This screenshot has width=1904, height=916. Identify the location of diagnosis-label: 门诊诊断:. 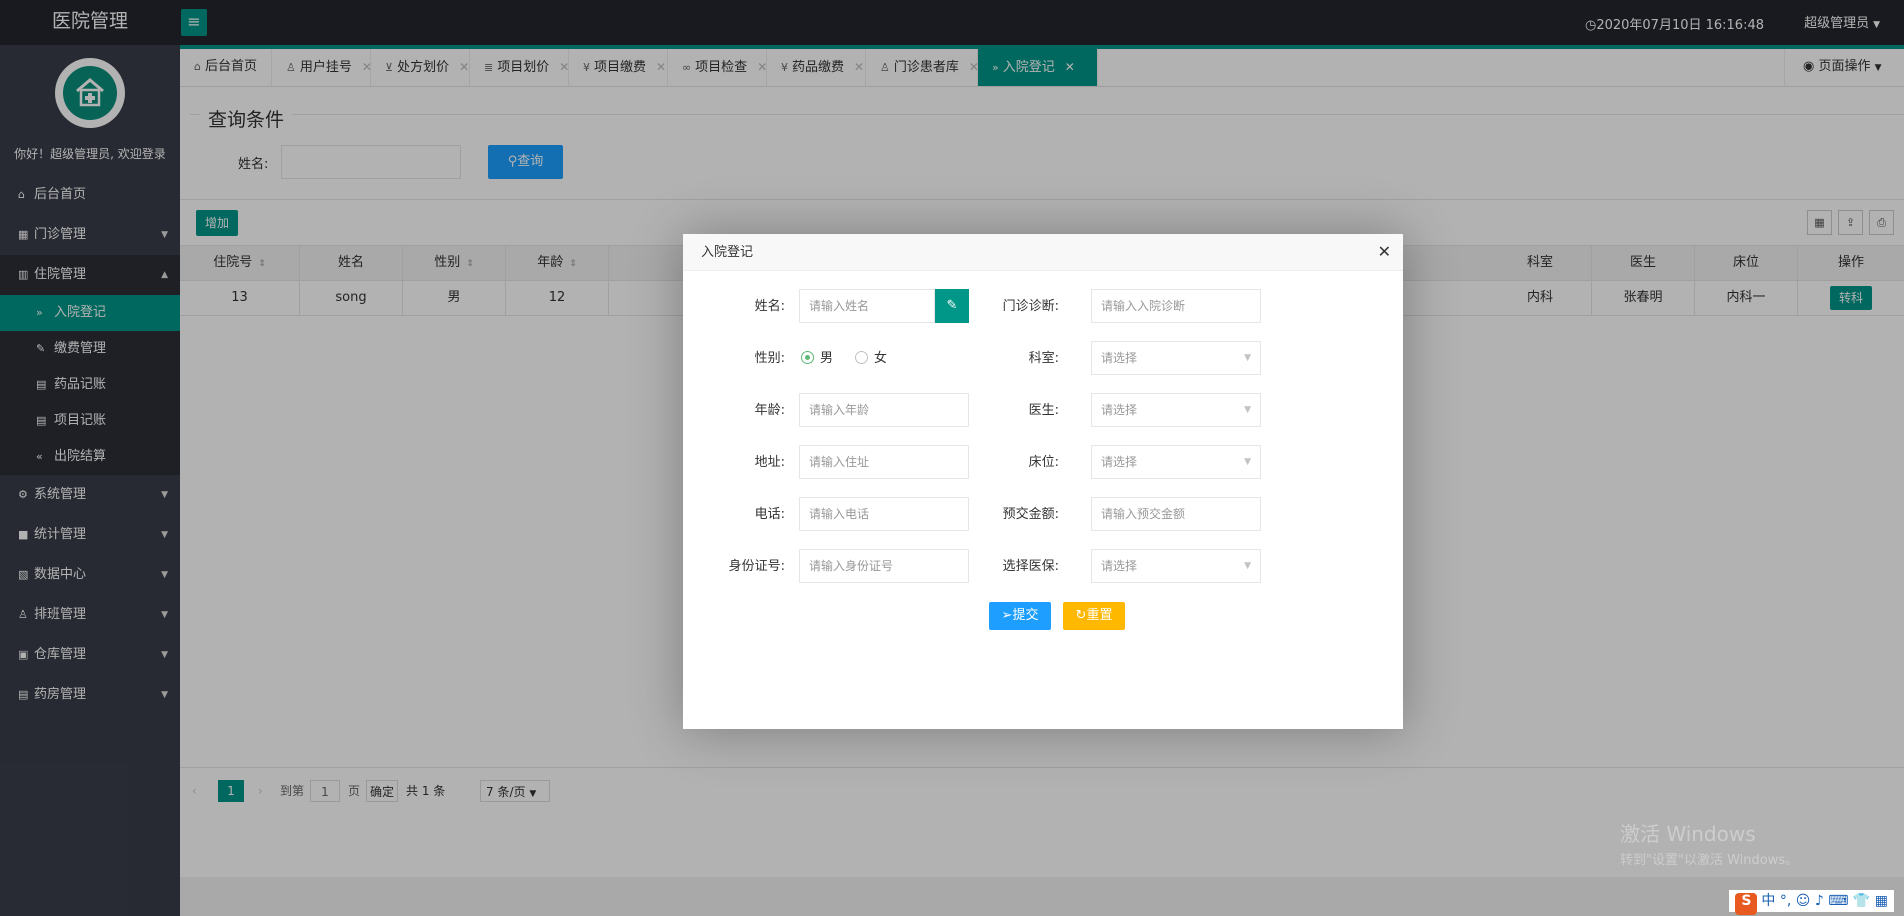
(1030, 306).